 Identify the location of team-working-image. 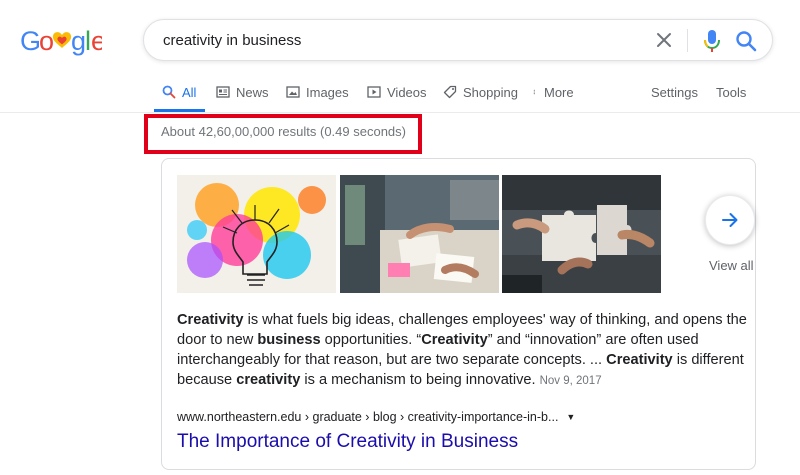
(419, 234).